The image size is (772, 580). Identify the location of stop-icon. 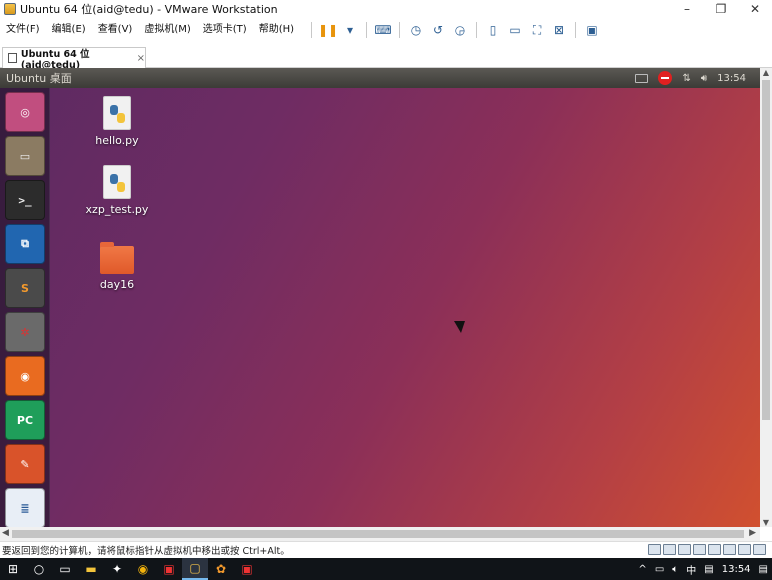
(665, 78).